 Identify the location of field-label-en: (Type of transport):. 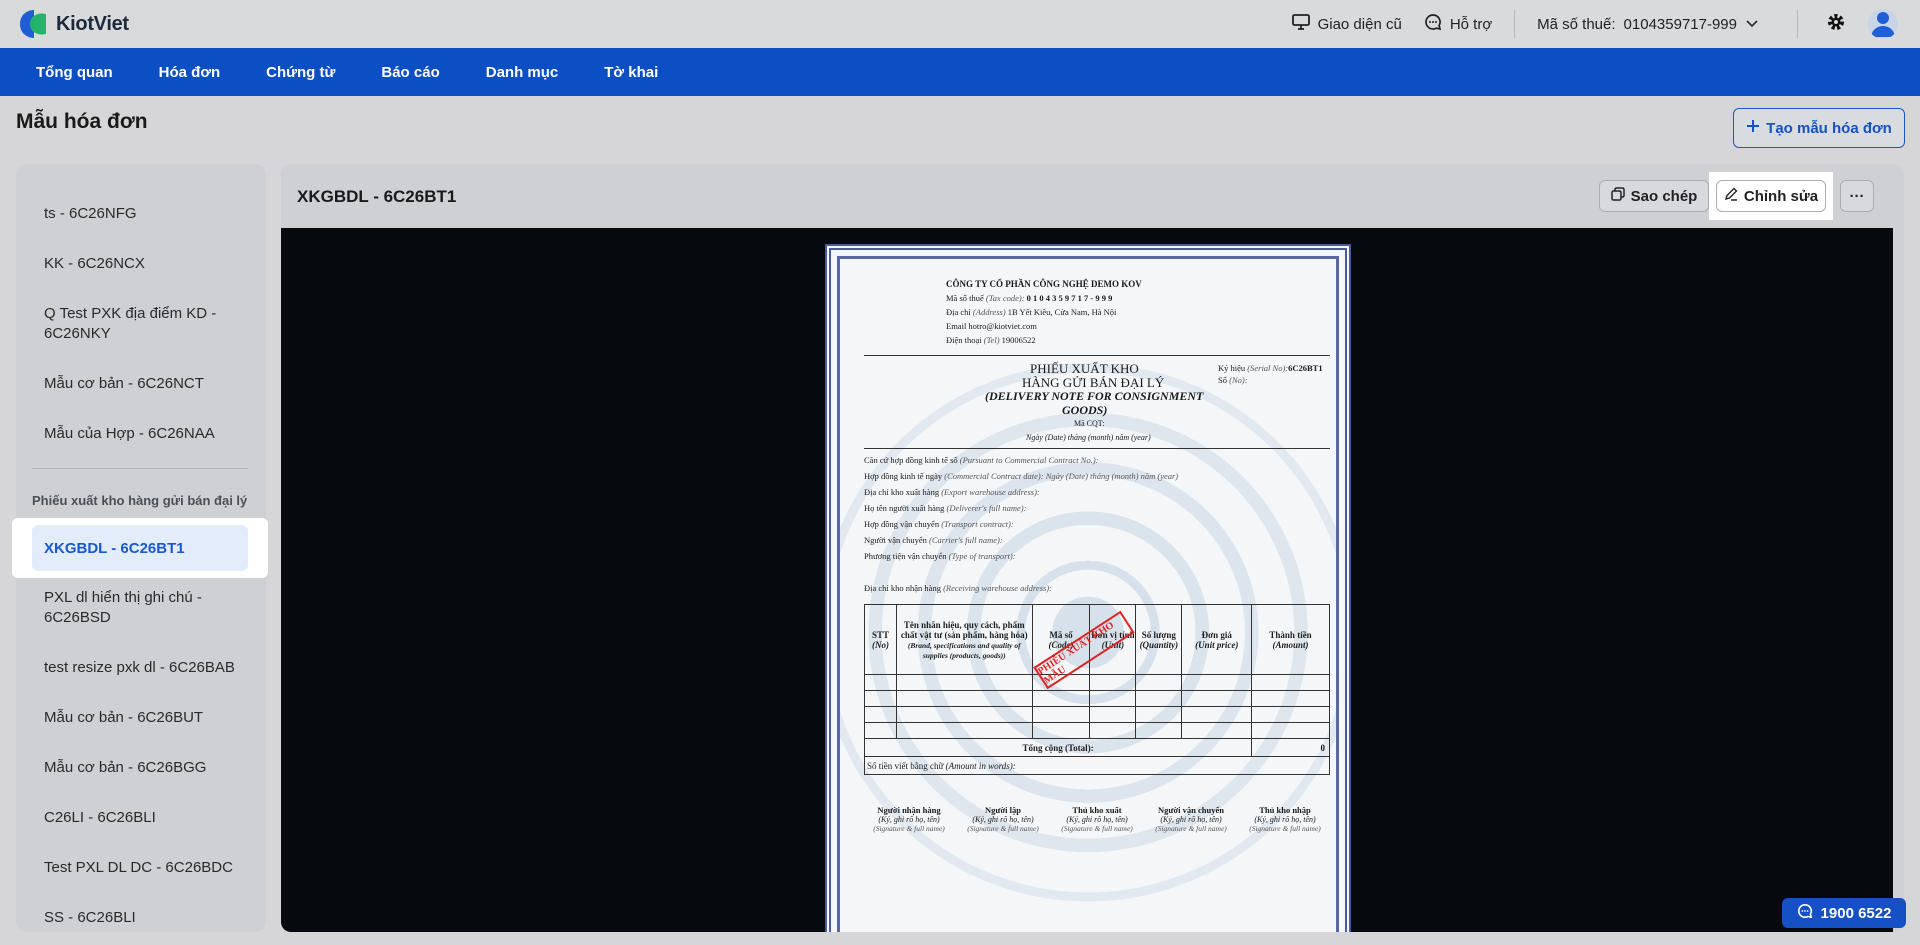
(982, 556).